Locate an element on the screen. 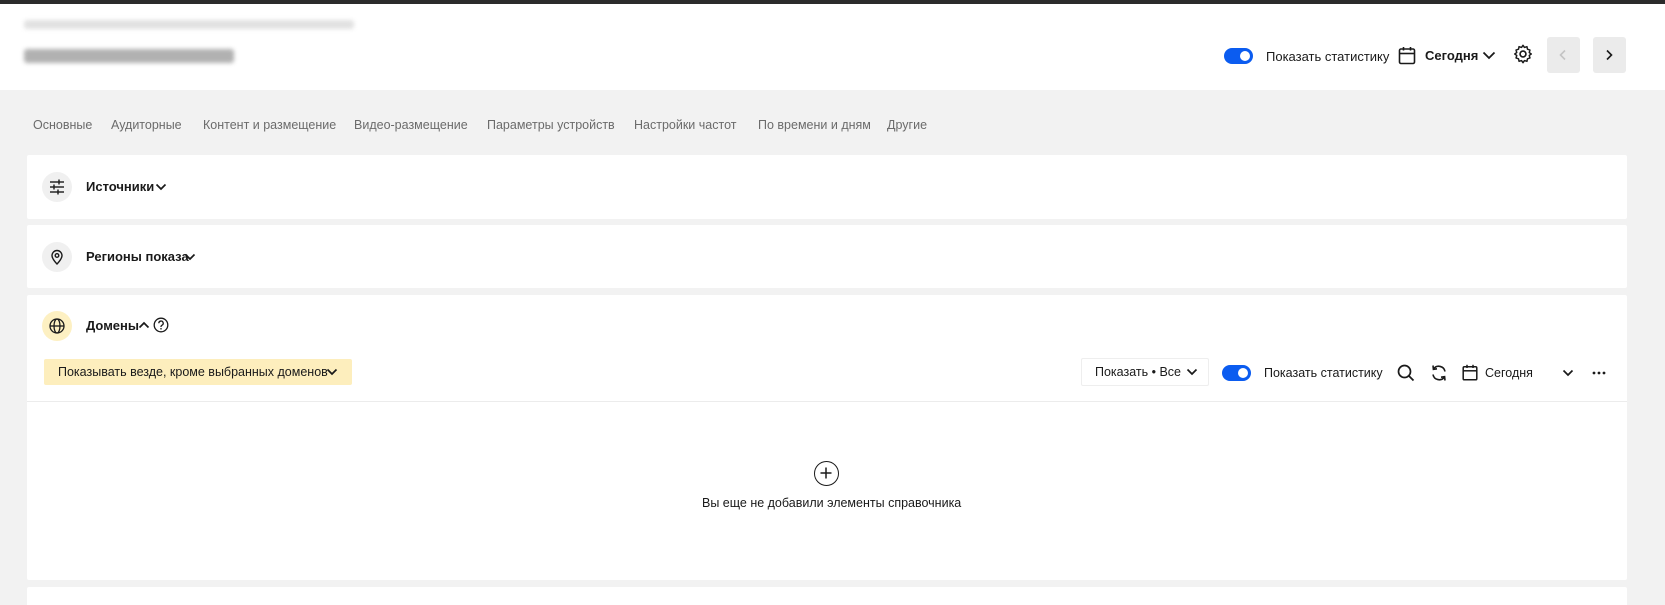 This screenshot has width=1665, height=605. section-divider is located at coordinates (827, 401).